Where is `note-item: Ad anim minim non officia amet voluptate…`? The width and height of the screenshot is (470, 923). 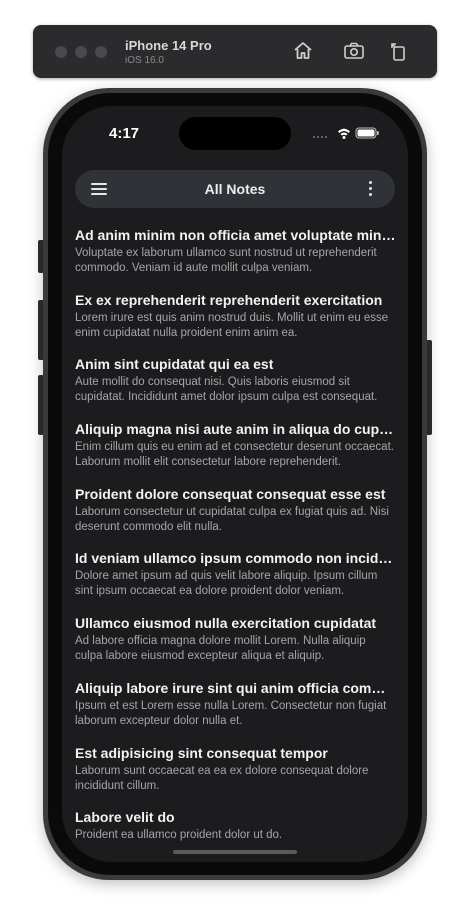 note-item: Ad anim minim non officia amet voluptate… is located at coordinates (235, 258).